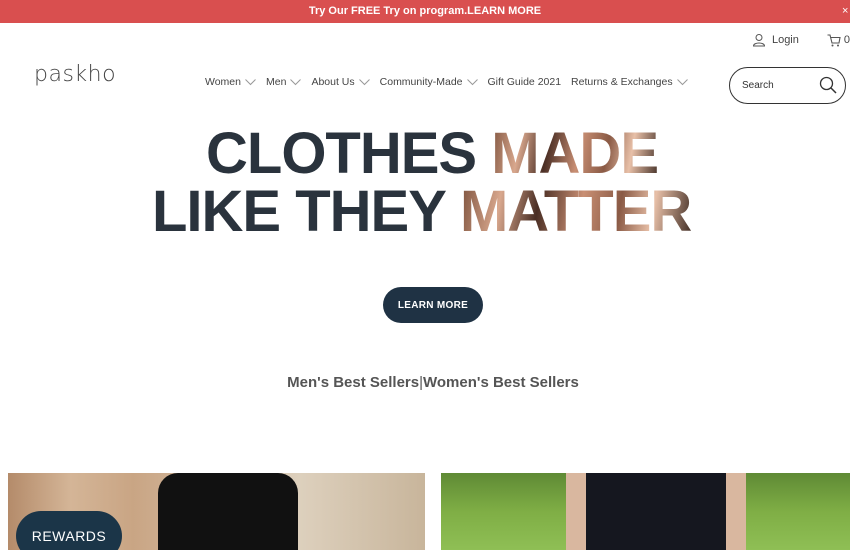 Image resolution: width=850 pixels, height=550 pixels. Describe the element at coordinates (575, 153) in the screenshot. I see `hero-text-photo: MADE` at that location.